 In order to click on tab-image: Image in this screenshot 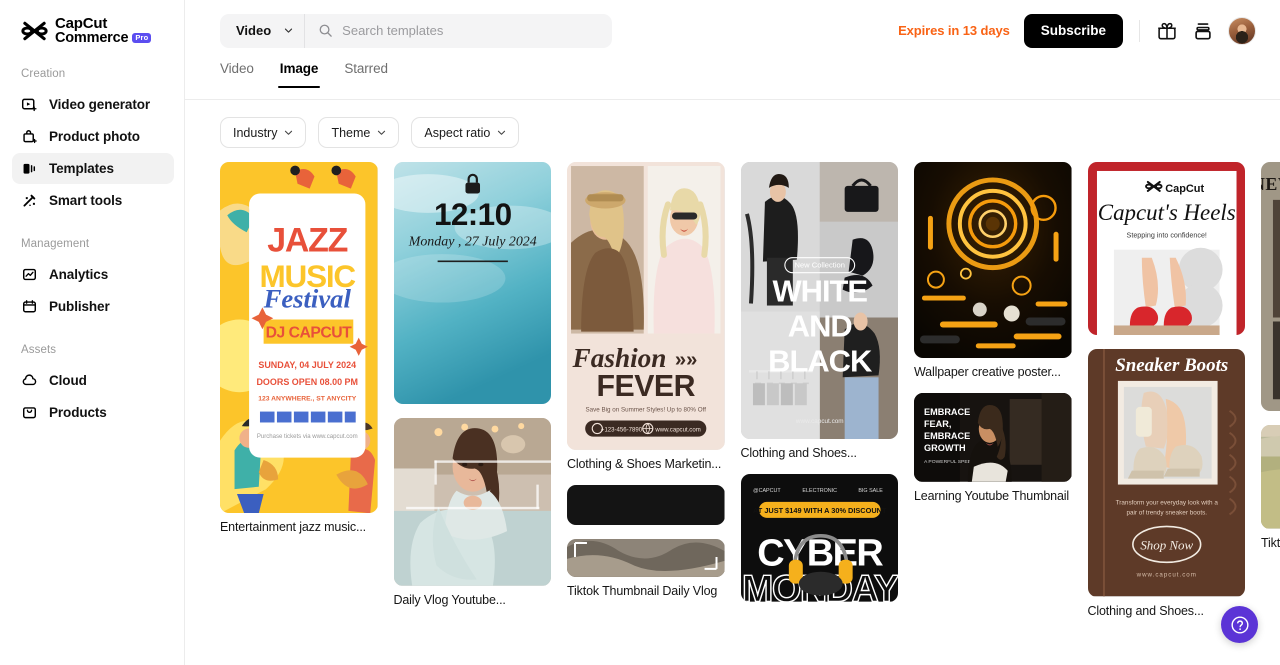, I will do `click(298, 74)`.